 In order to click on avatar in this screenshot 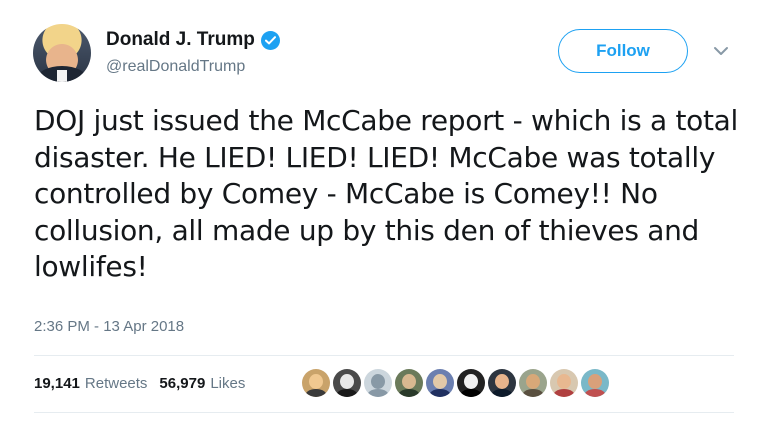, I will do `click(62, 53)`.